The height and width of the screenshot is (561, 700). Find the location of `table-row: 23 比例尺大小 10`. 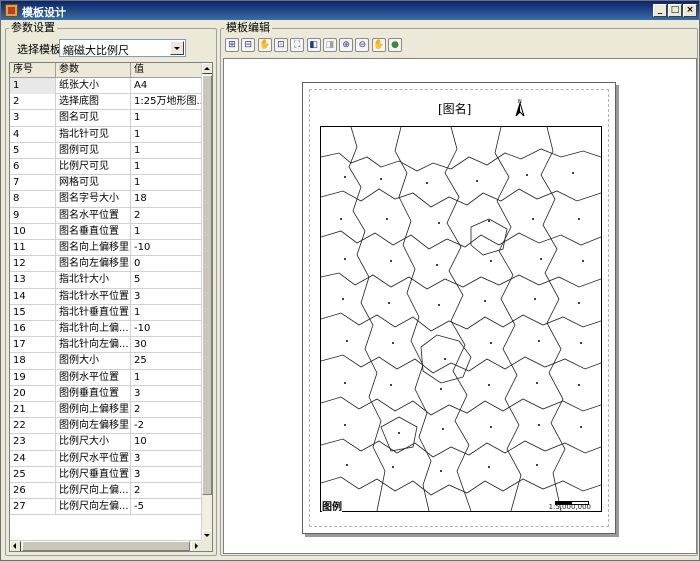

table-row: 23 比例尺大小 10 is located at coordinates (106, 442).